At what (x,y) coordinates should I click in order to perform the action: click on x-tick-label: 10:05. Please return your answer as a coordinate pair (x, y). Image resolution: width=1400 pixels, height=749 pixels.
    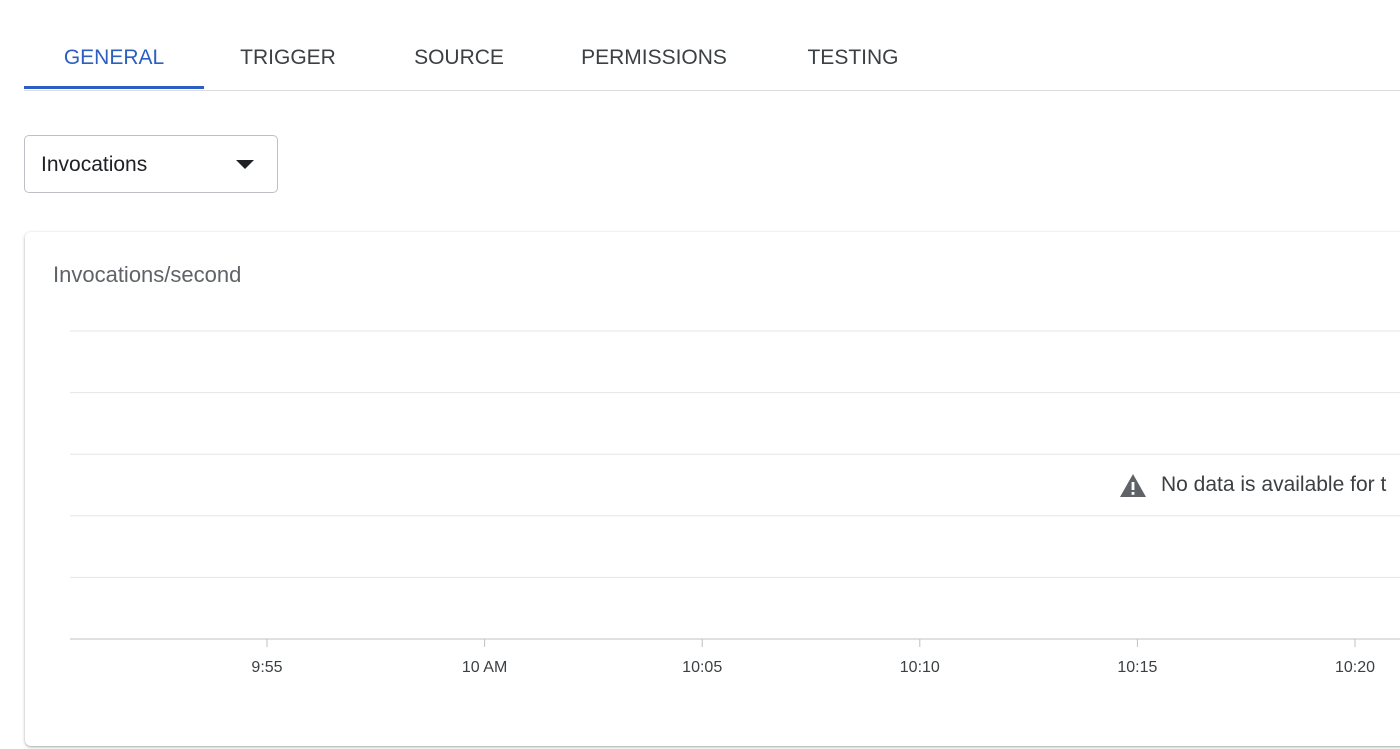
    Looking at the image, I should click on (702, 667).